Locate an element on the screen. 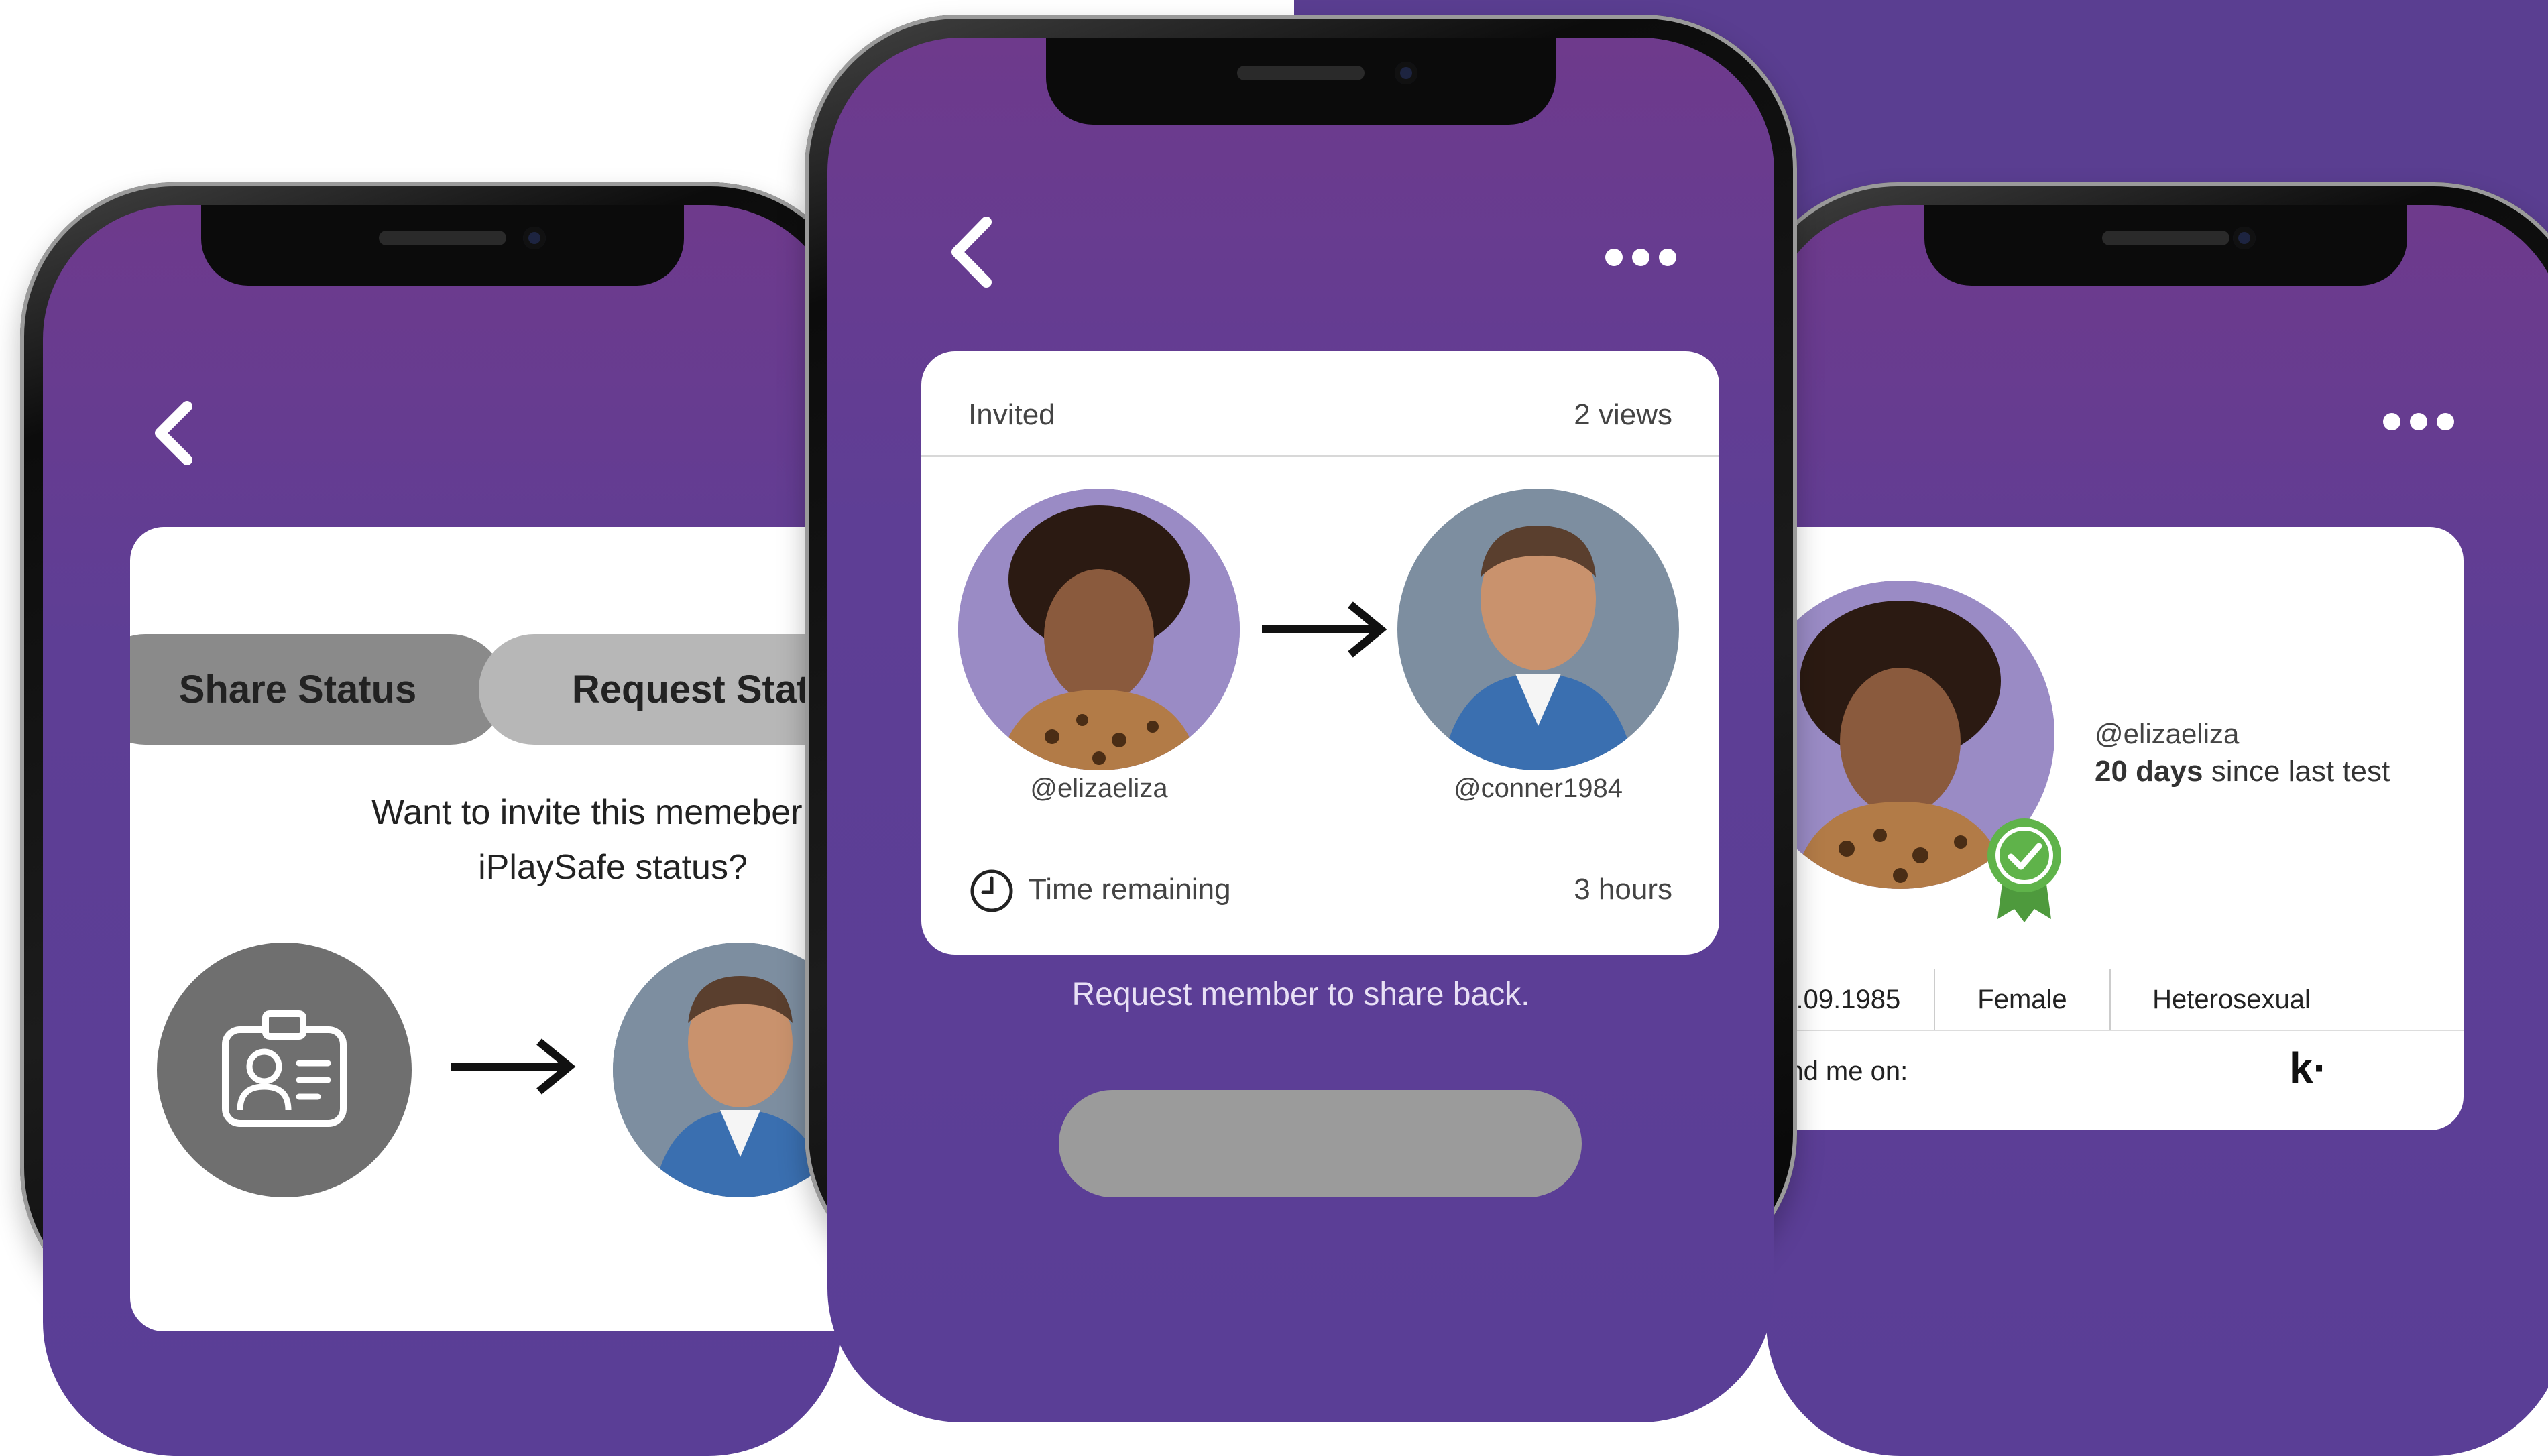  clock-icon is located at coordinates (991, 890).